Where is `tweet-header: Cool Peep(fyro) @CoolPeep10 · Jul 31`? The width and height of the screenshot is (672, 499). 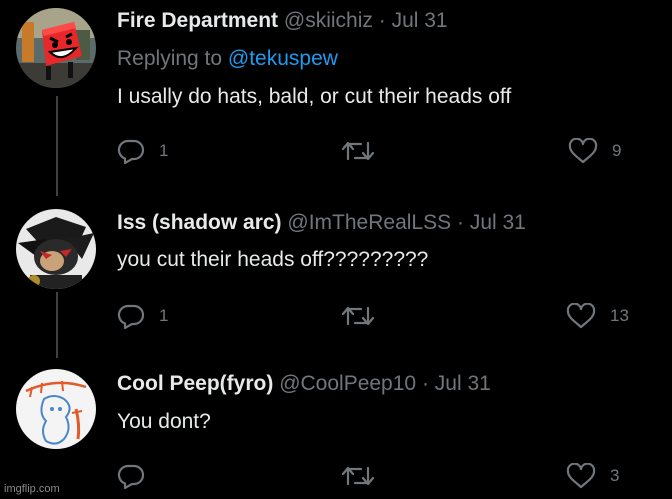
tweet-header: Cool Peep(fyro) @CoolPeep10 · Jul 31 is located at coordinates (304, 384).